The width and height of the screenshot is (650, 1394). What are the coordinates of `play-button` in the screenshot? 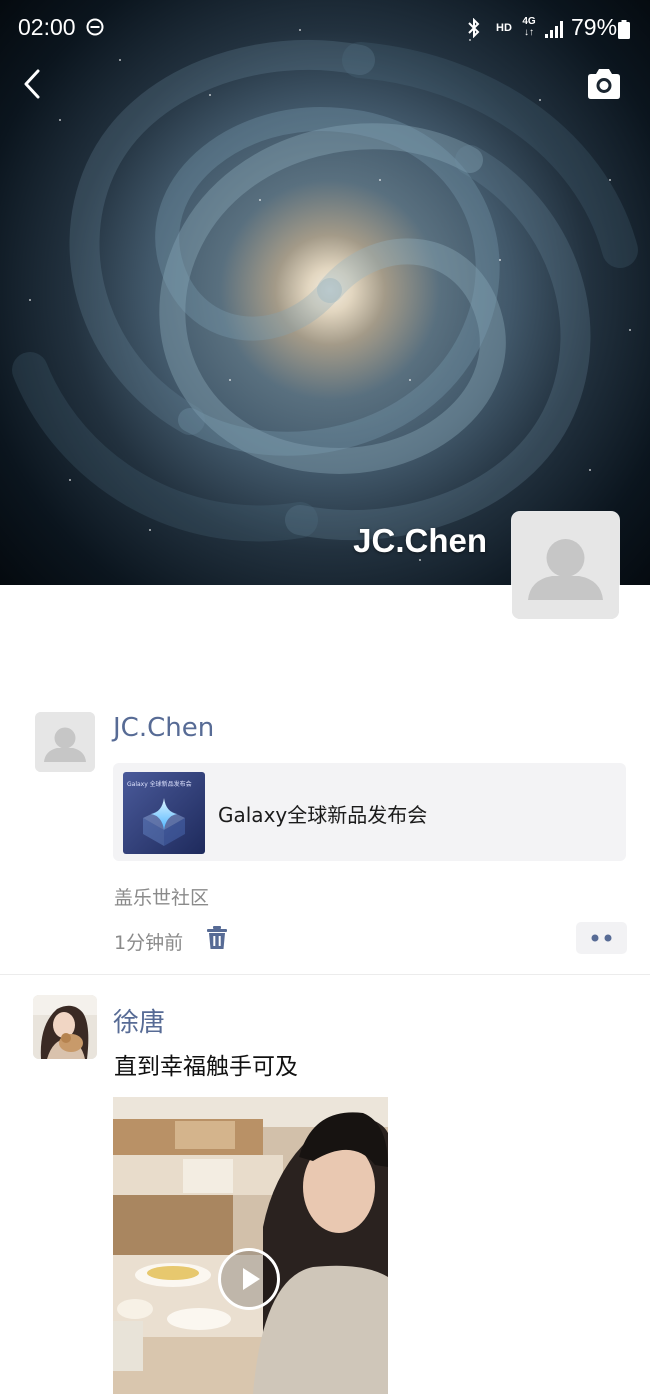 It's located at (249, 1279).